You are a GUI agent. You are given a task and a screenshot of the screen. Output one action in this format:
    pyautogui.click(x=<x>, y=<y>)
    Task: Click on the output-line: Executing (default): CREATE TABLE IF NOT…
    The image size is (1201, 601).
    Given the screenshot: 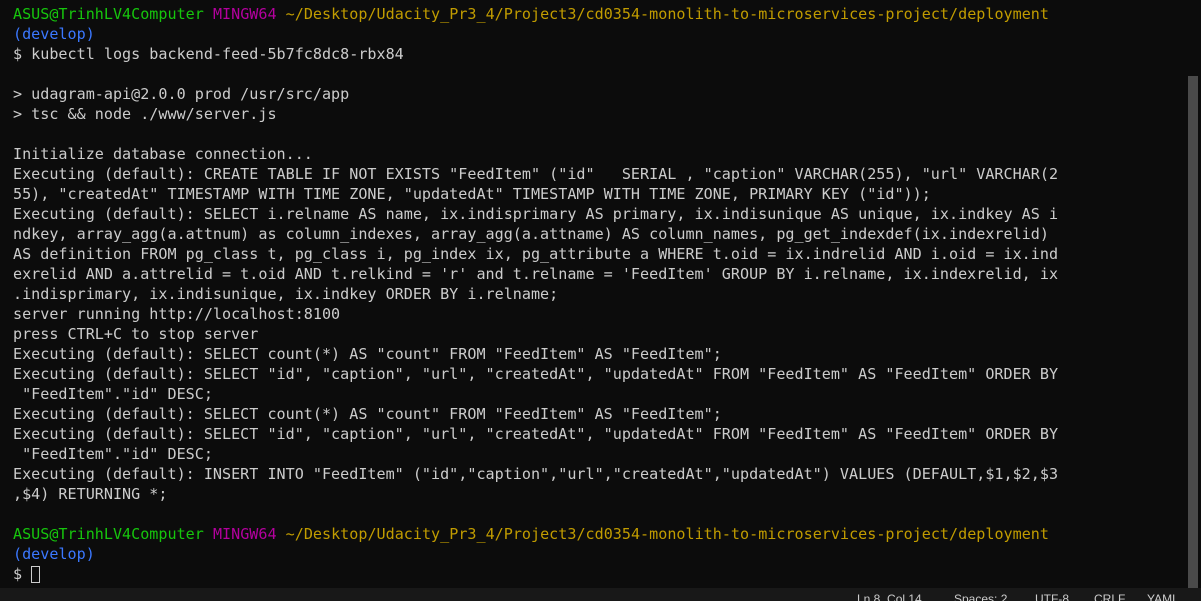 What is the action you would take?
    pyautogui.click(x=536, y=174)
    